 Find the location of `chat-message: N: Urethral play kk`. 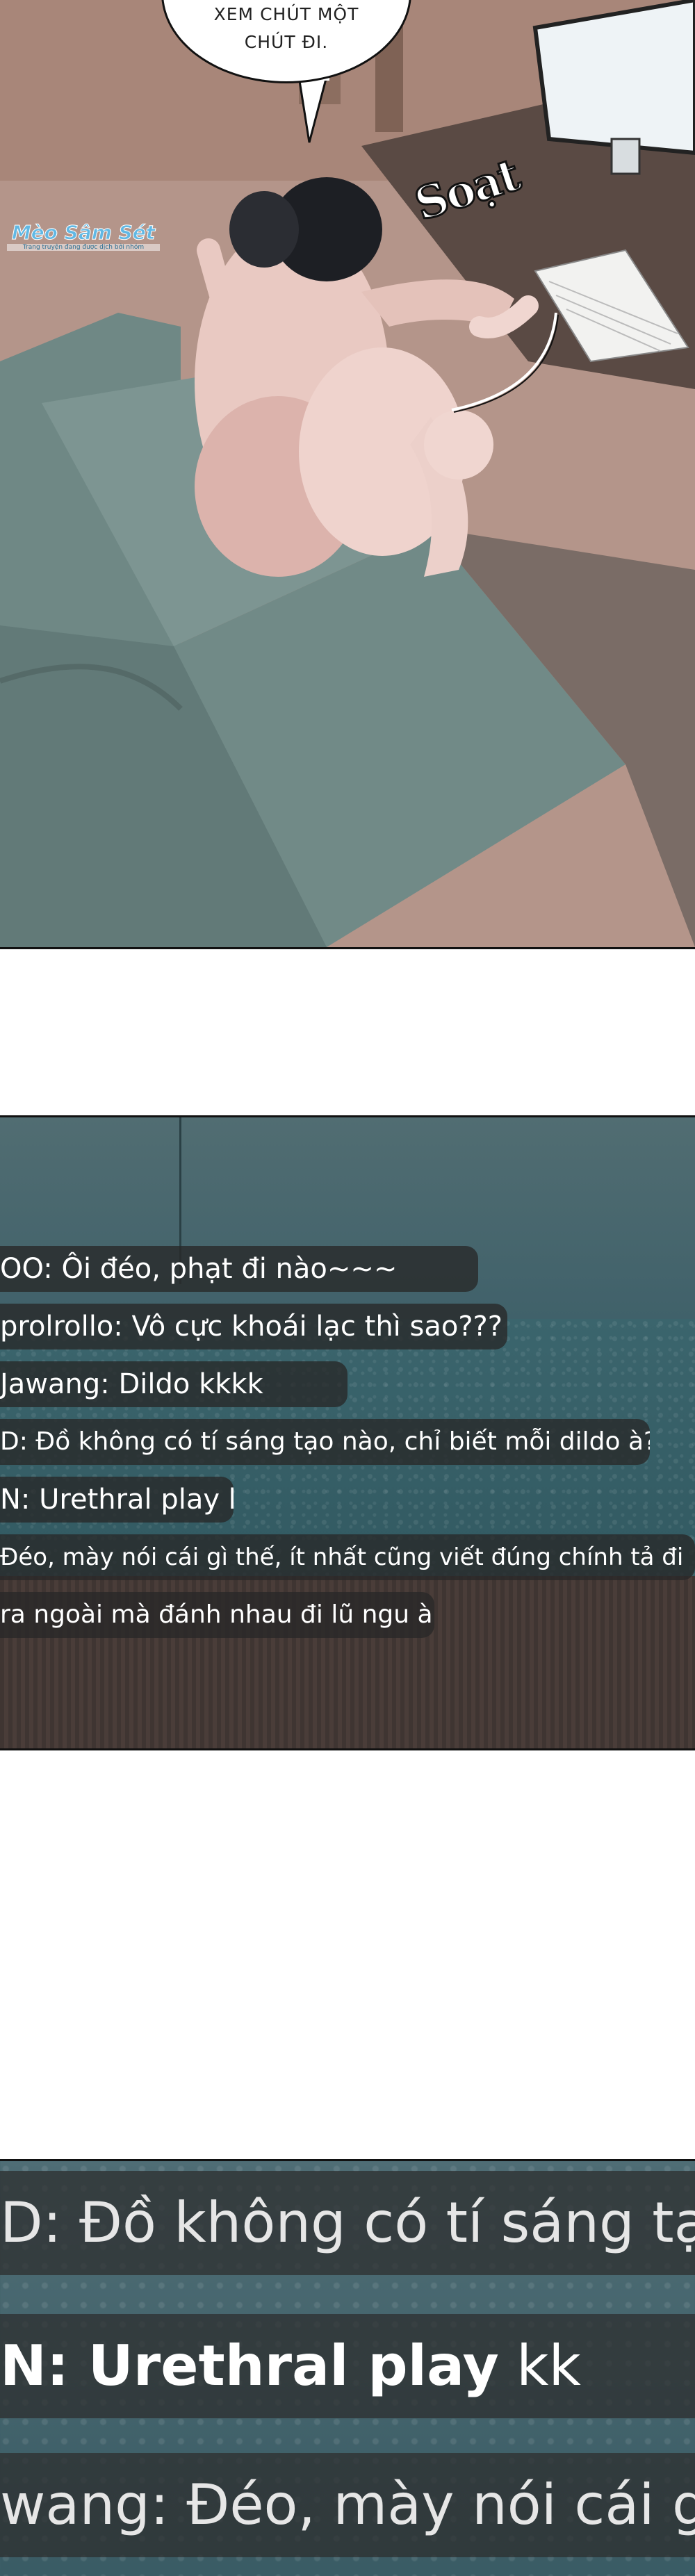

chat-message: N: Urethral play kk is located at coordinates (117, 1500).